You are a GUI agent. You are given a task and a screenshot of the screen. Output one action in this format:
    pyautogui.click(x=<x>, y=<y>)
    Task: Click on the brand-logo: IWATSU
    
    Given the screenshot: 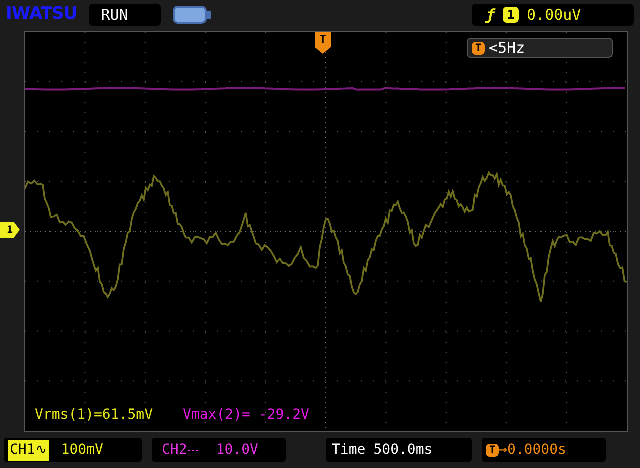 What is the action you would take?
    pyautogui.click(x=42, y=14)
    